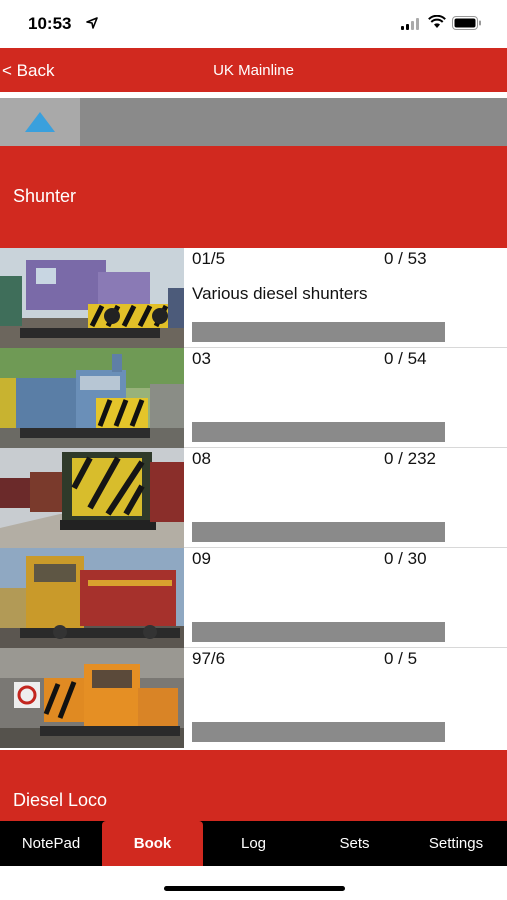 Image resolution: width=507 pixels, height=900 pixels. Describe the element at coordinates (405, 258) in the screenshot. I see `seen-count: 0 / 53` at that location.